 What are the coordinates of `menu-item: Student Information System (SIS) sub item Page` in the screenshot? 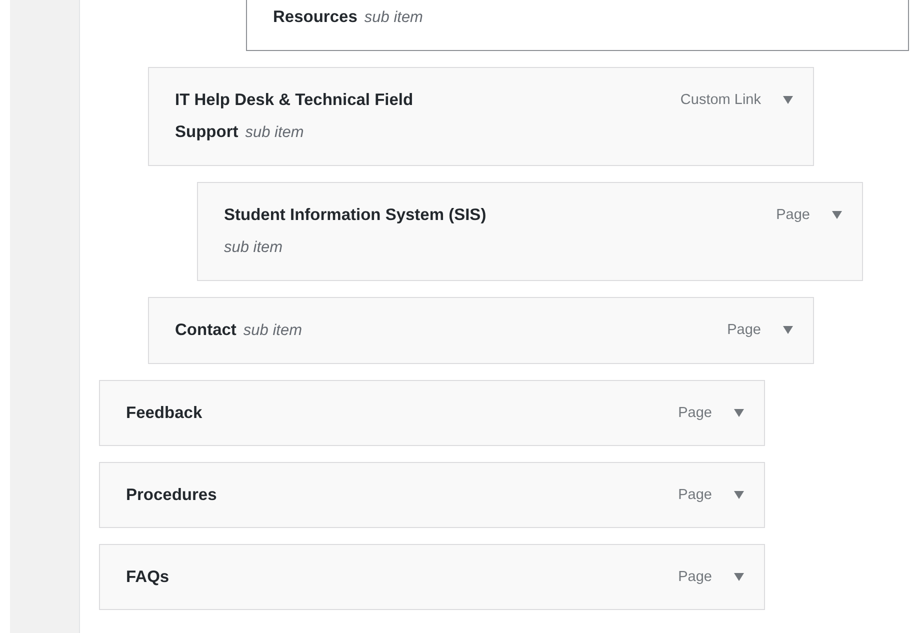 It's located at (530, 231).